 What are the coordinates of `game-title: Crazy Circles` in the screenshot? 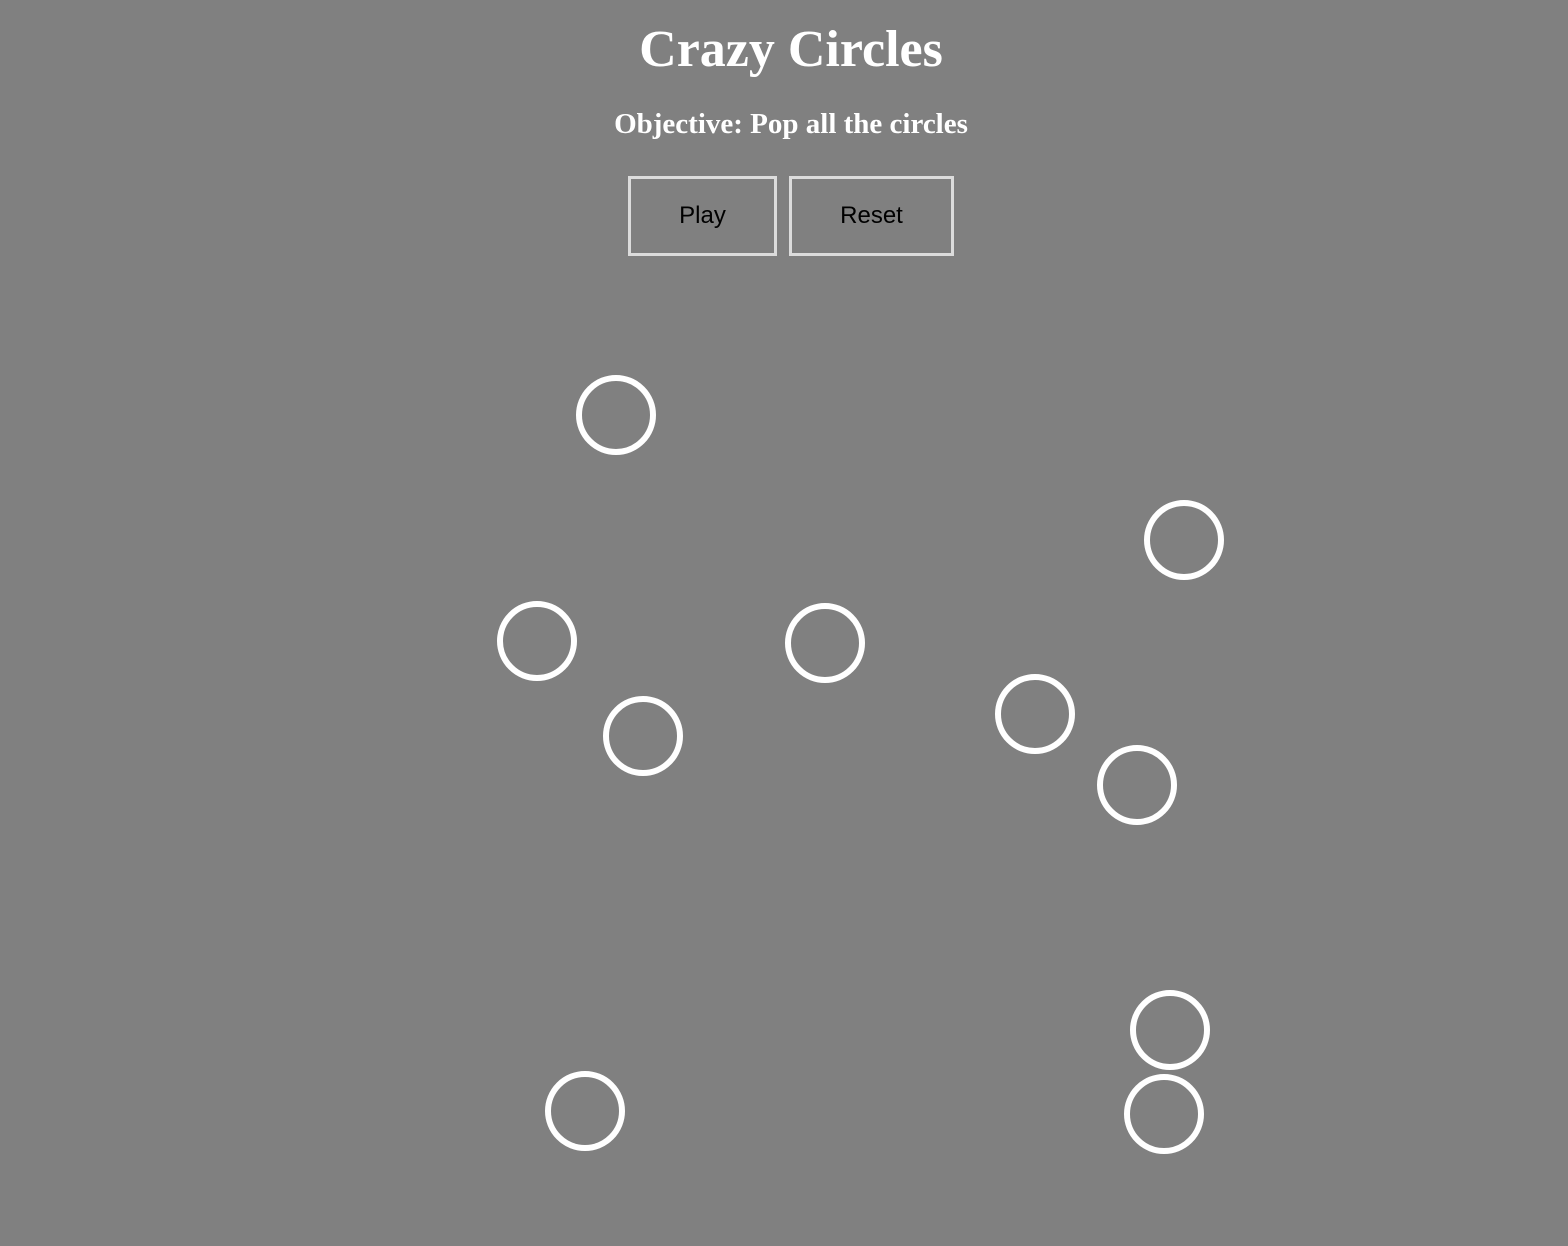 It's located at (791, 49).